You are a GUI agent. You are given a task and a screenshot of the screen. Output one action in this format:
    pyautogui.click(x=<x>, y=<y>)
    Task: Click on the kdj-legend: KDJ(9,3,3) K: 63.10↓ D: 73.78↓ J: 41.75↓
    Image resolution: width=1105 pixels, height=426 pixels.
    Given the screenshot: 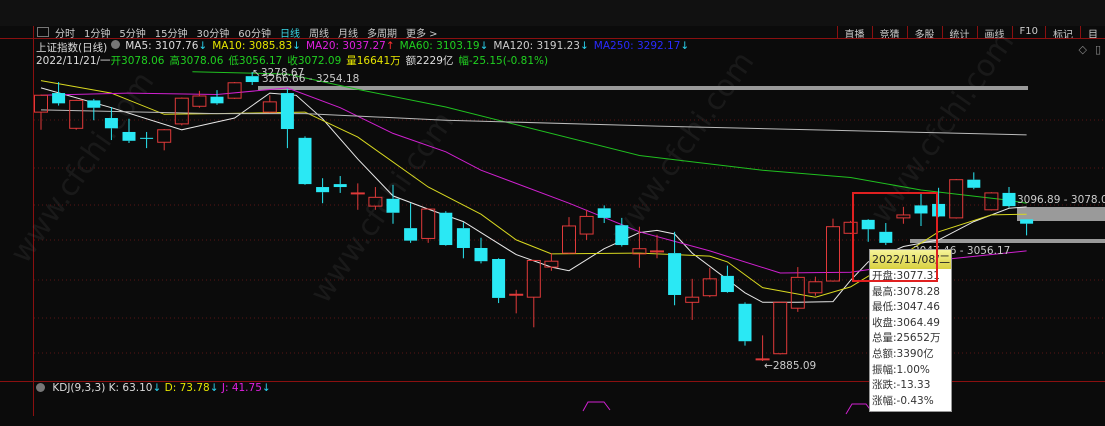 What is the action you would take?
    pyautogui.click(x=153, y=388)
    